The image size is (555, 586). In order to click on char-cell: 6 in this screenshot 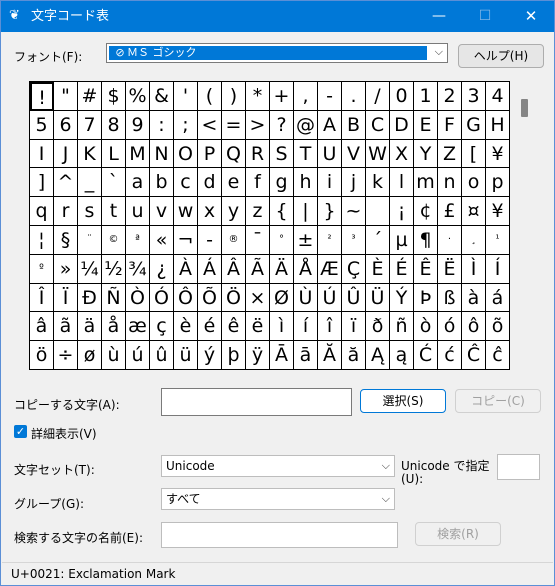, I will do `click(66, 125)`.